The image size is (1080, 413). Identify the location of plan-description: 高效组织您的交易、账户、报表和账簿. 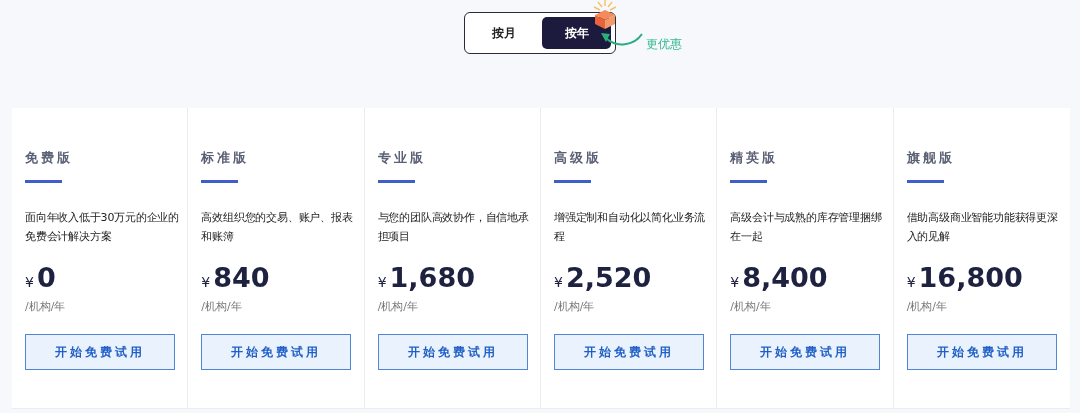
(277, 227).